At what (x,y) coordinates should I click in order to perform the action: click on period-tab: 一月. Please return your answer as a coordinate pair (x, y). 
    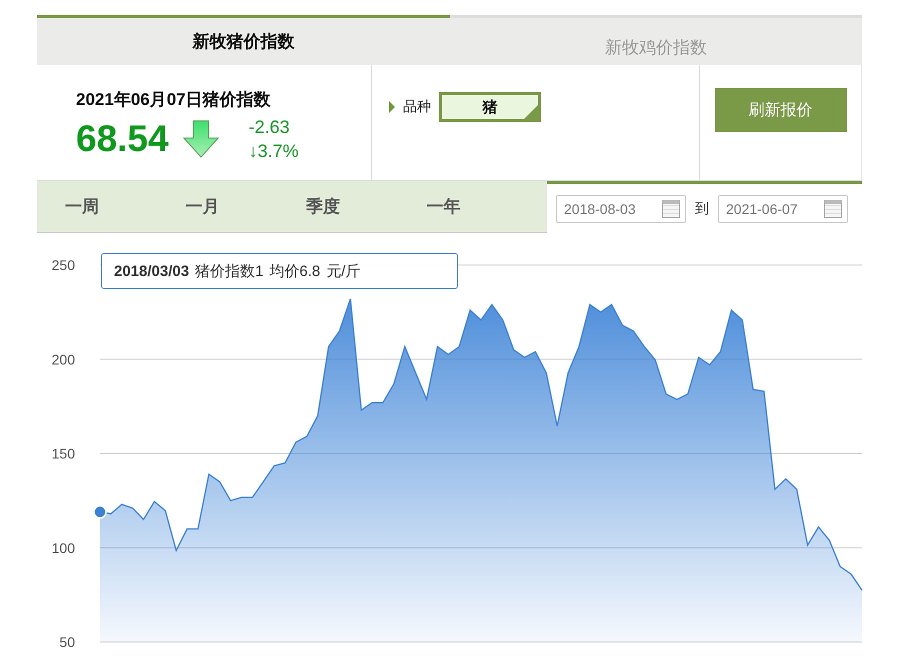
    Looking at the image, I should click on (246, 206).